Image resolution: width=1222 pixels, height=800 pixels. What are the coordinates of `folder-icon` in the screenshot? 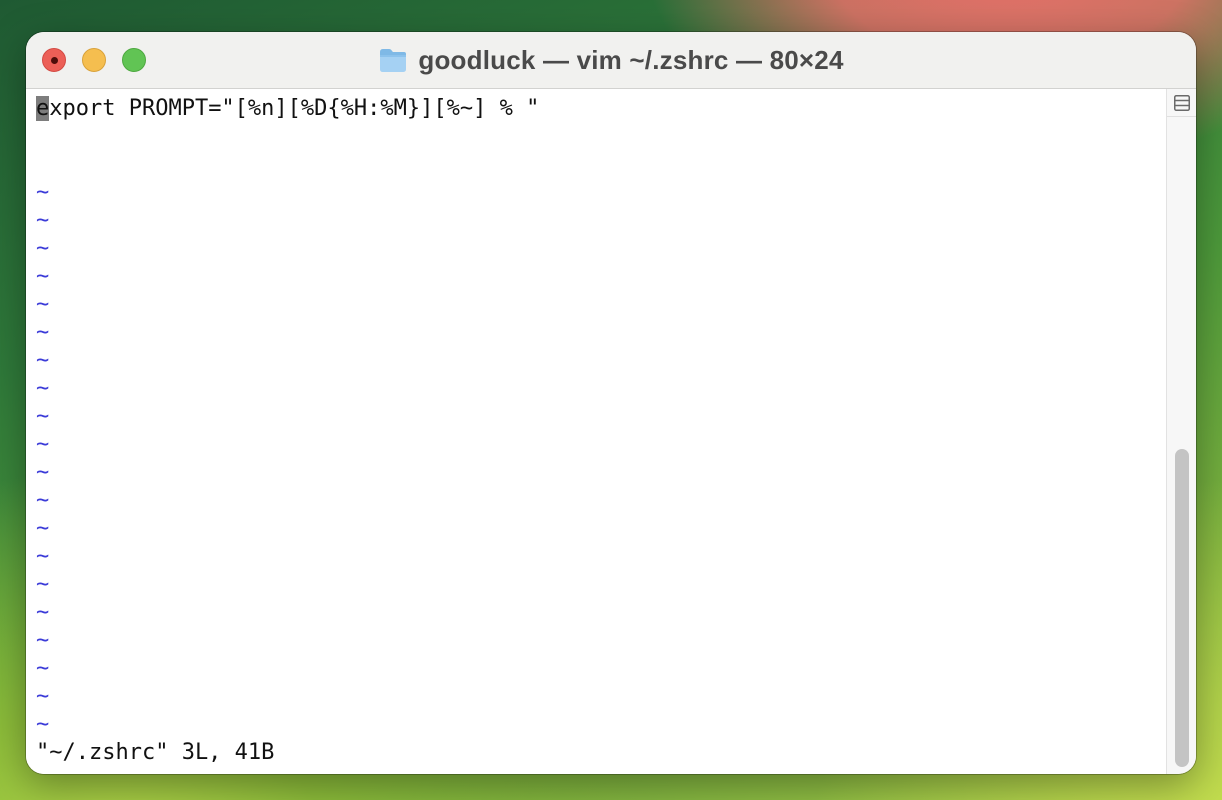 It's located at (393, 60).